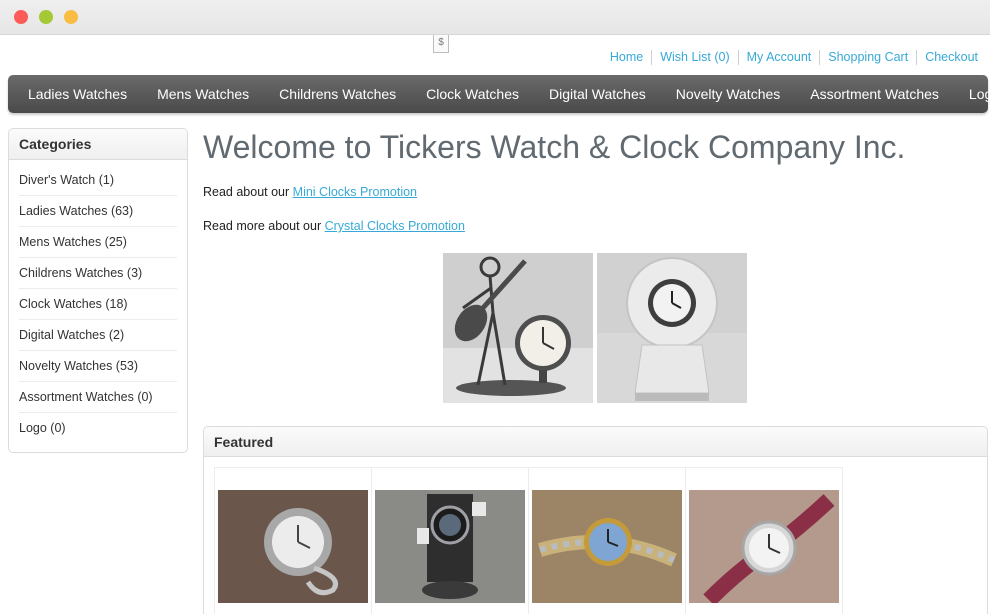  What do you see at coordinates (472, 94) in the screenshot?
I see `menu-item-clock-watches: Clock Watches` at bounding box center [472, 94].